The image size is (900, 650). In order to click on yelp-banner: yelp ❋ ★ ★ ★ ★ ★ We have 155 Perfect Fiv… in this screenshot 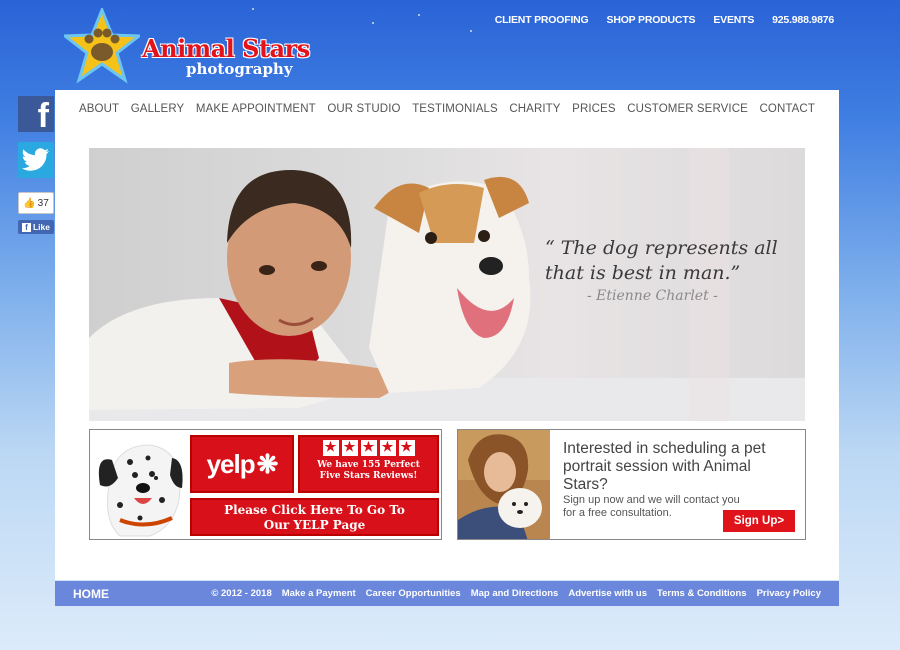, I will do `click(265, 484)`.